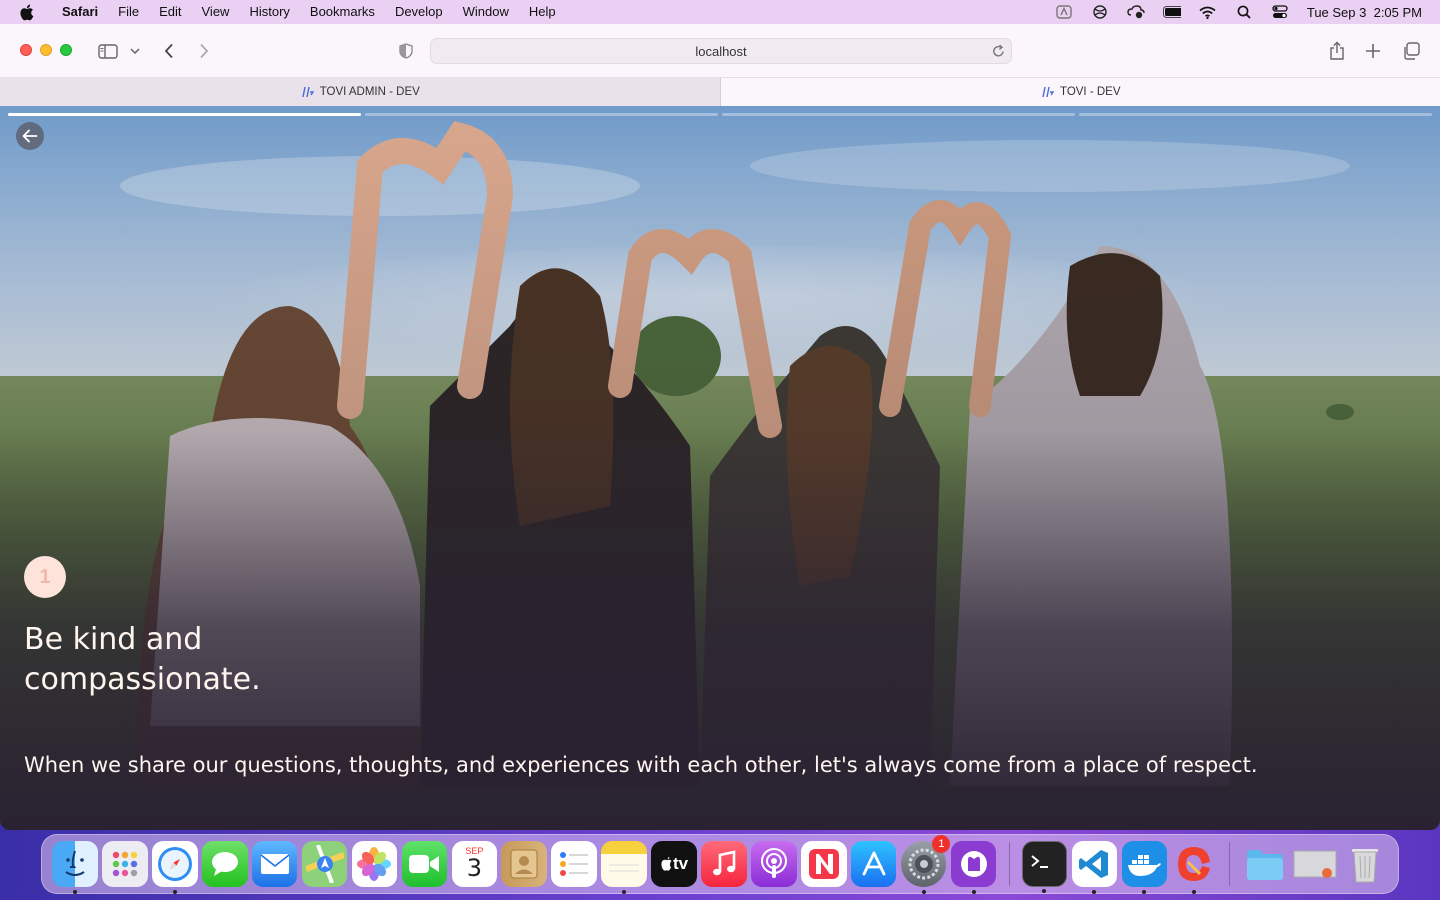 The height and width of the screenshot is (900, 1440). I want to click on menu-view: View, so click(216, 12).